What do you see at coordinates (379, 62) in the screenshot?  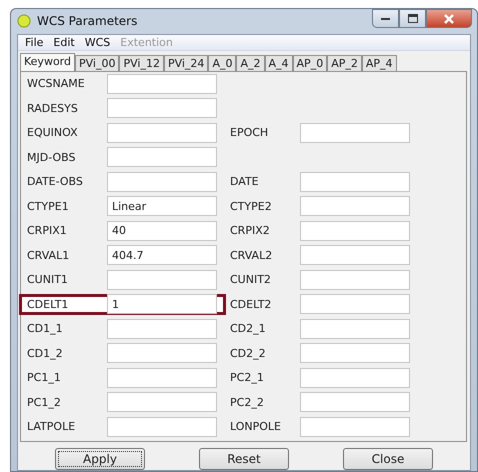 I see `tab: AP_4` at bounding box center [379, 62].